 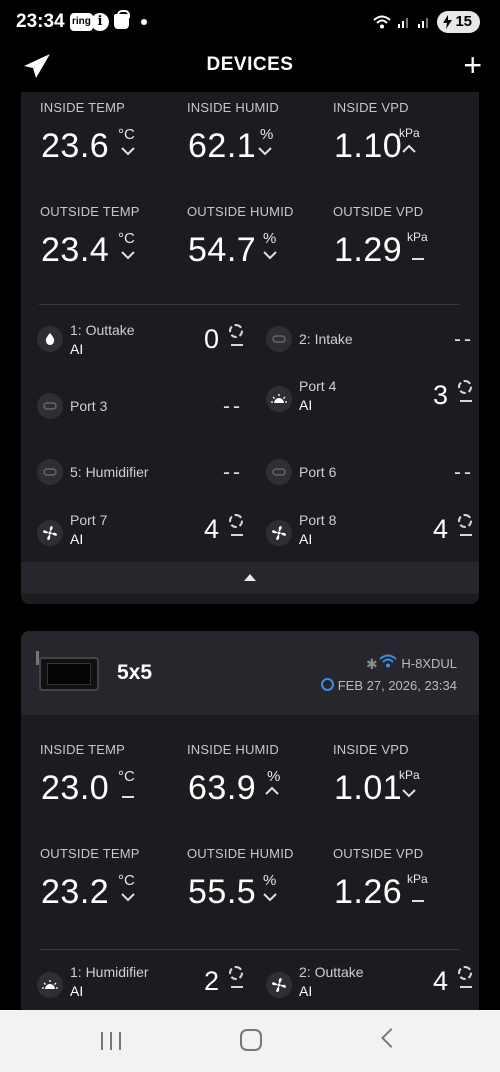 What do you see at coordinates (388, 661) in the screenshot?
I see `wifi-connected-icon` at bounding box center [388, 661].